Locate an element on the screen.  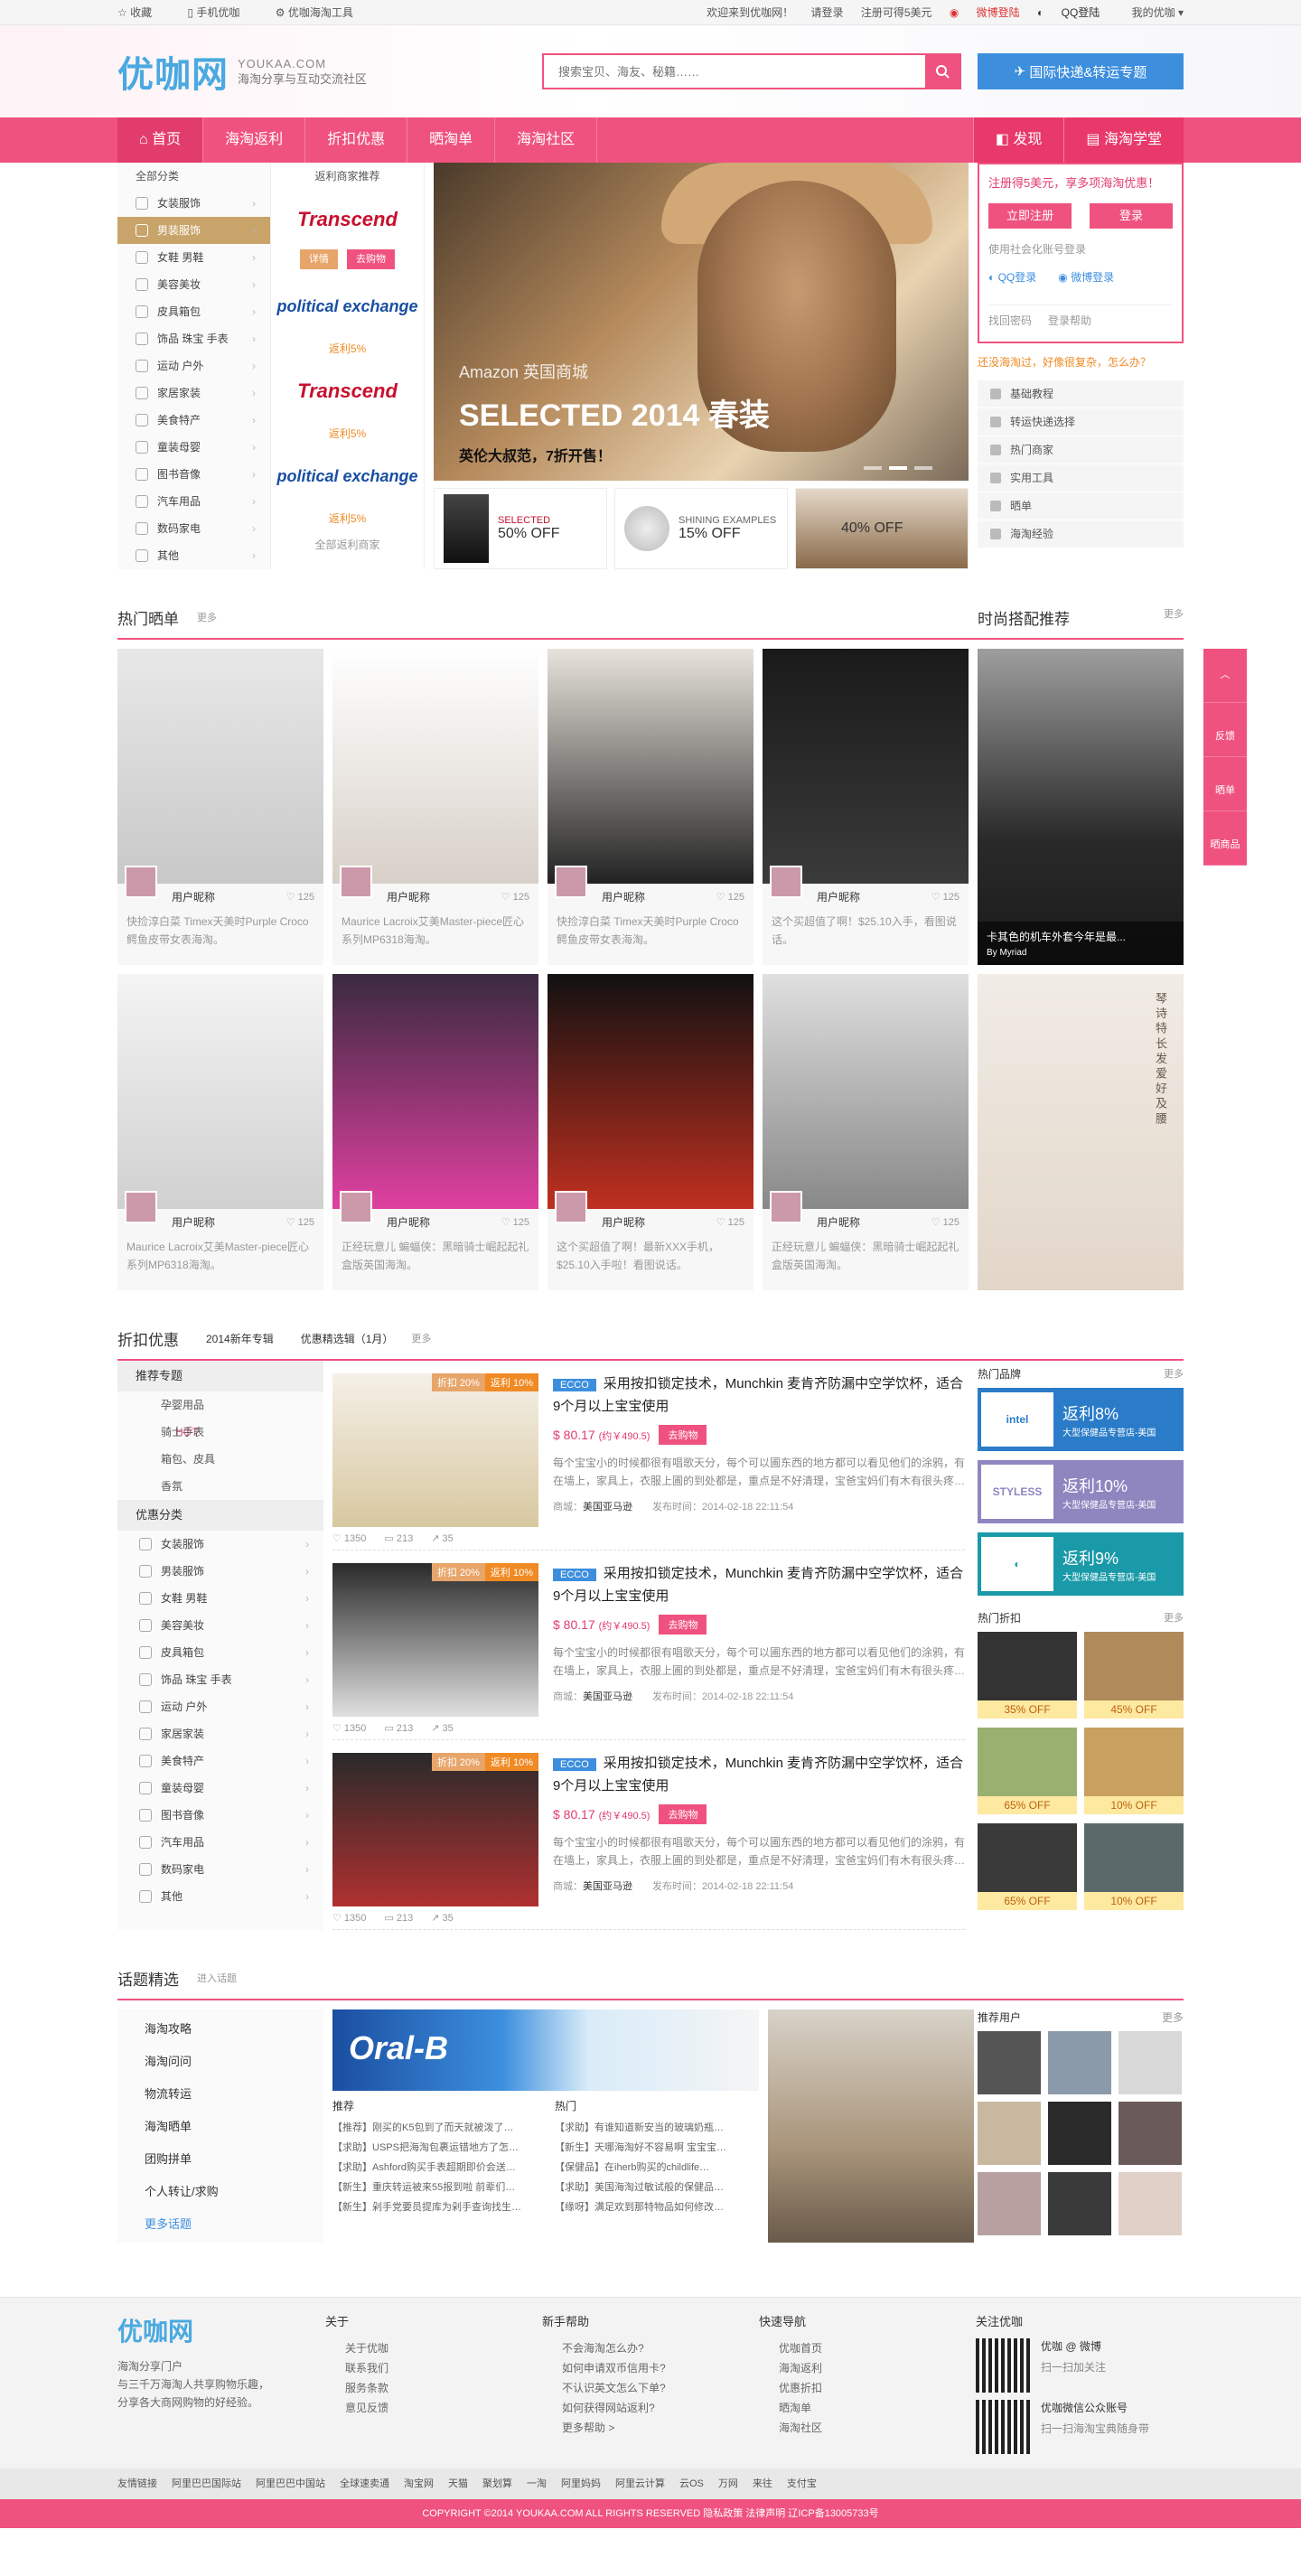
friend-link: 支付宝 is located at coordinates (802, 2483).